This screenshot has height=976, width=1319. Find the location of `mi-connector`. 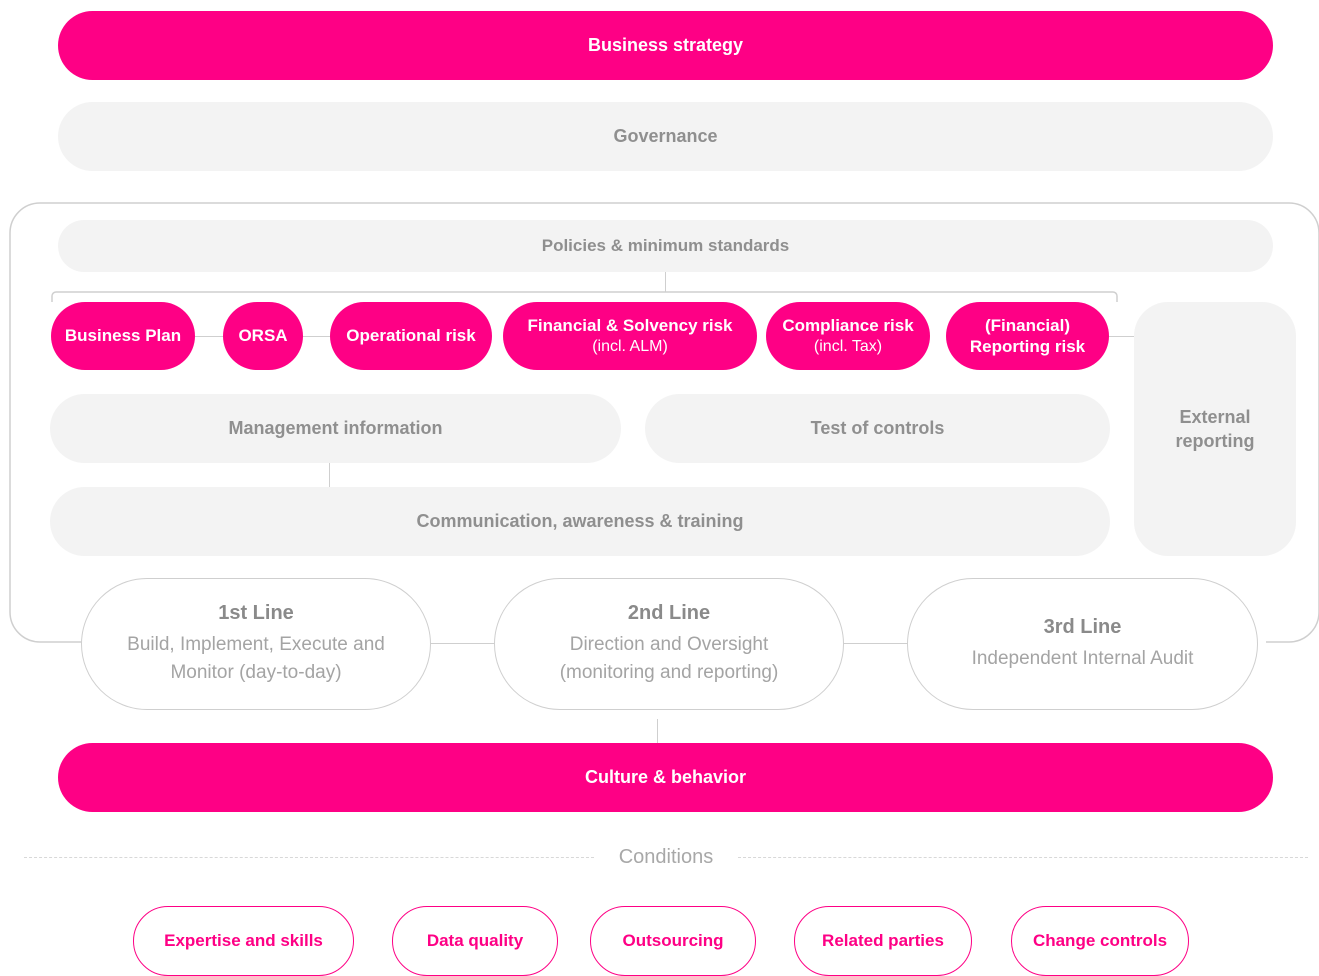

mi-connector is located at coordinates (329, 475).